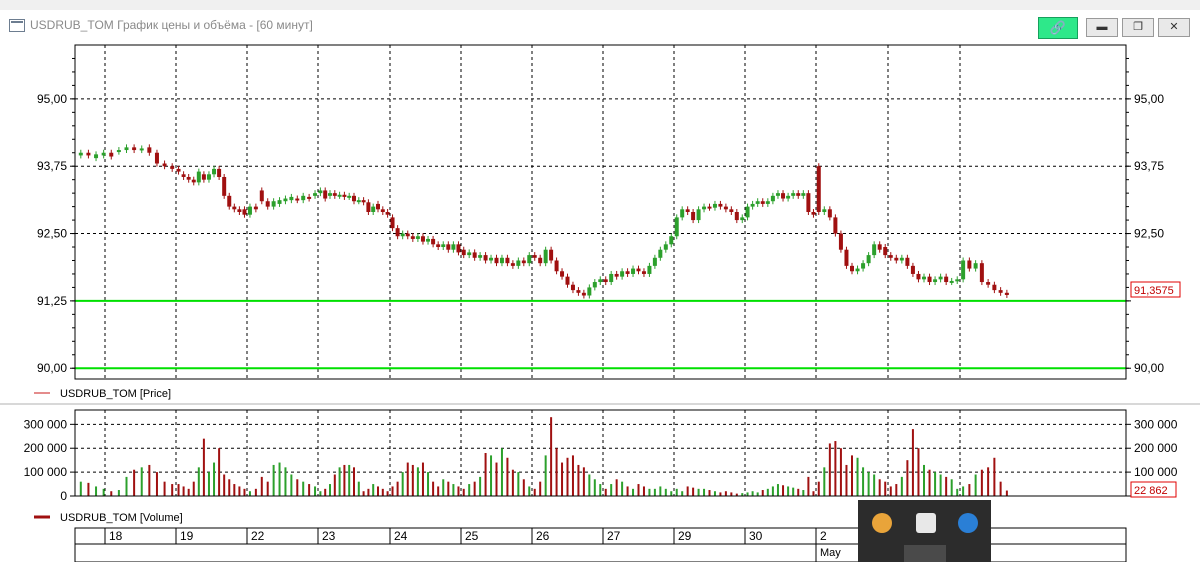  Describe the element at coordinates (1174, 27) in the screenshot. I see `close-button: ✕` at that location.